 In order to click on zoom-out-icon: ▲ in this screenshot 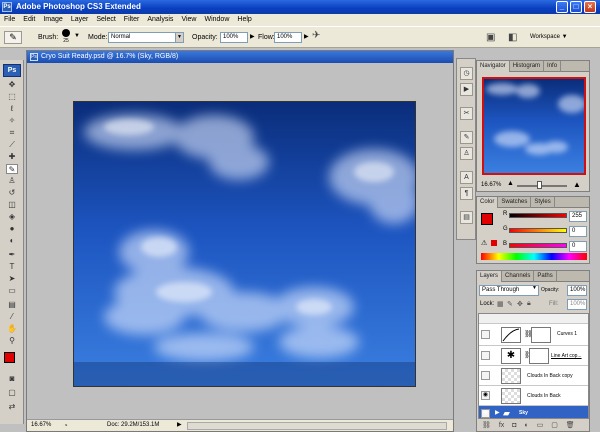, I will do `click(510, 183)`.